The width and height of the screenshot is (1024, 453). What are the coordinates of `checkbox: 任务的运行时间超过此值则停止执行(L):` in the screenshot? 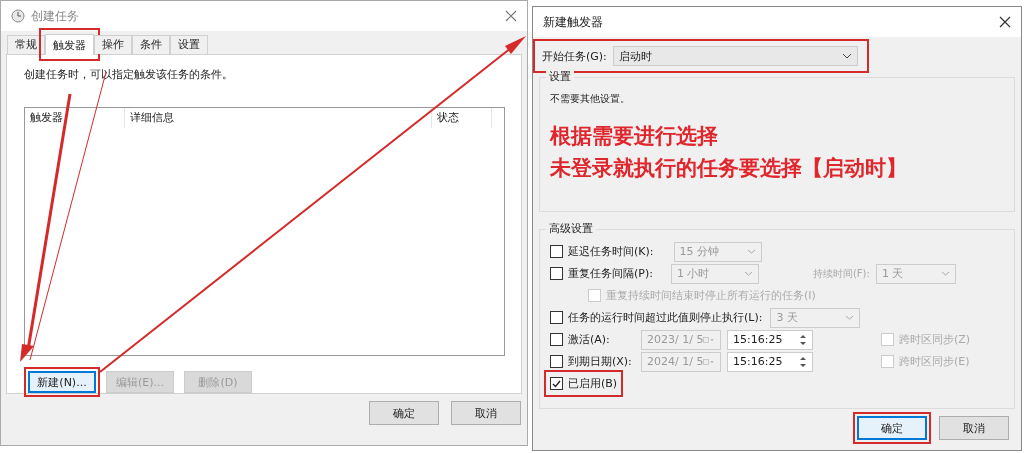 It's located at (656, 317).